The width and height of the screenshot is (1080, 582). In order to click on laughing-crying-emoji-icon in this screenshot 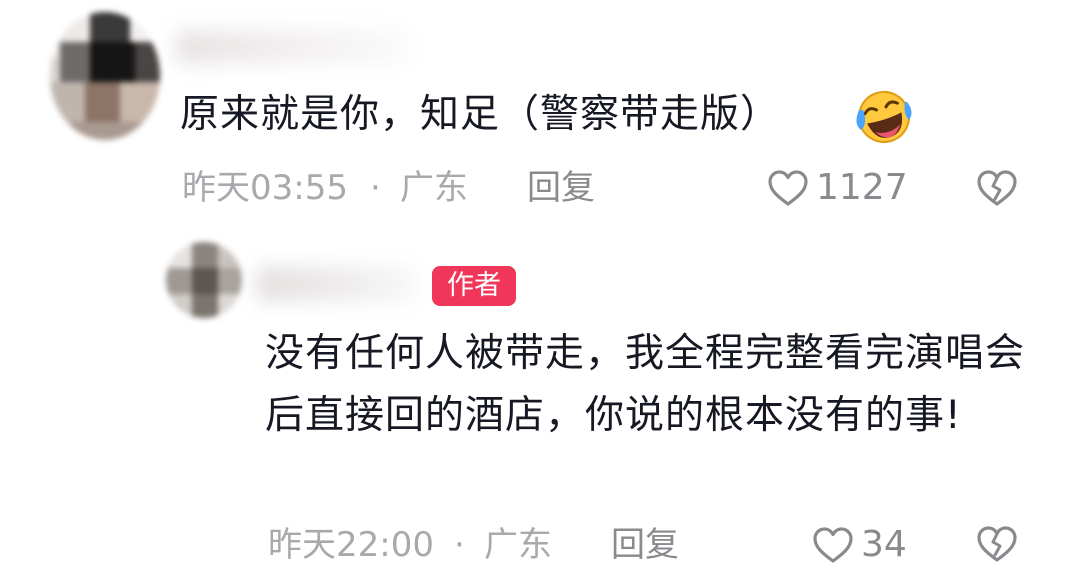, I will do `click(884, 117)`.